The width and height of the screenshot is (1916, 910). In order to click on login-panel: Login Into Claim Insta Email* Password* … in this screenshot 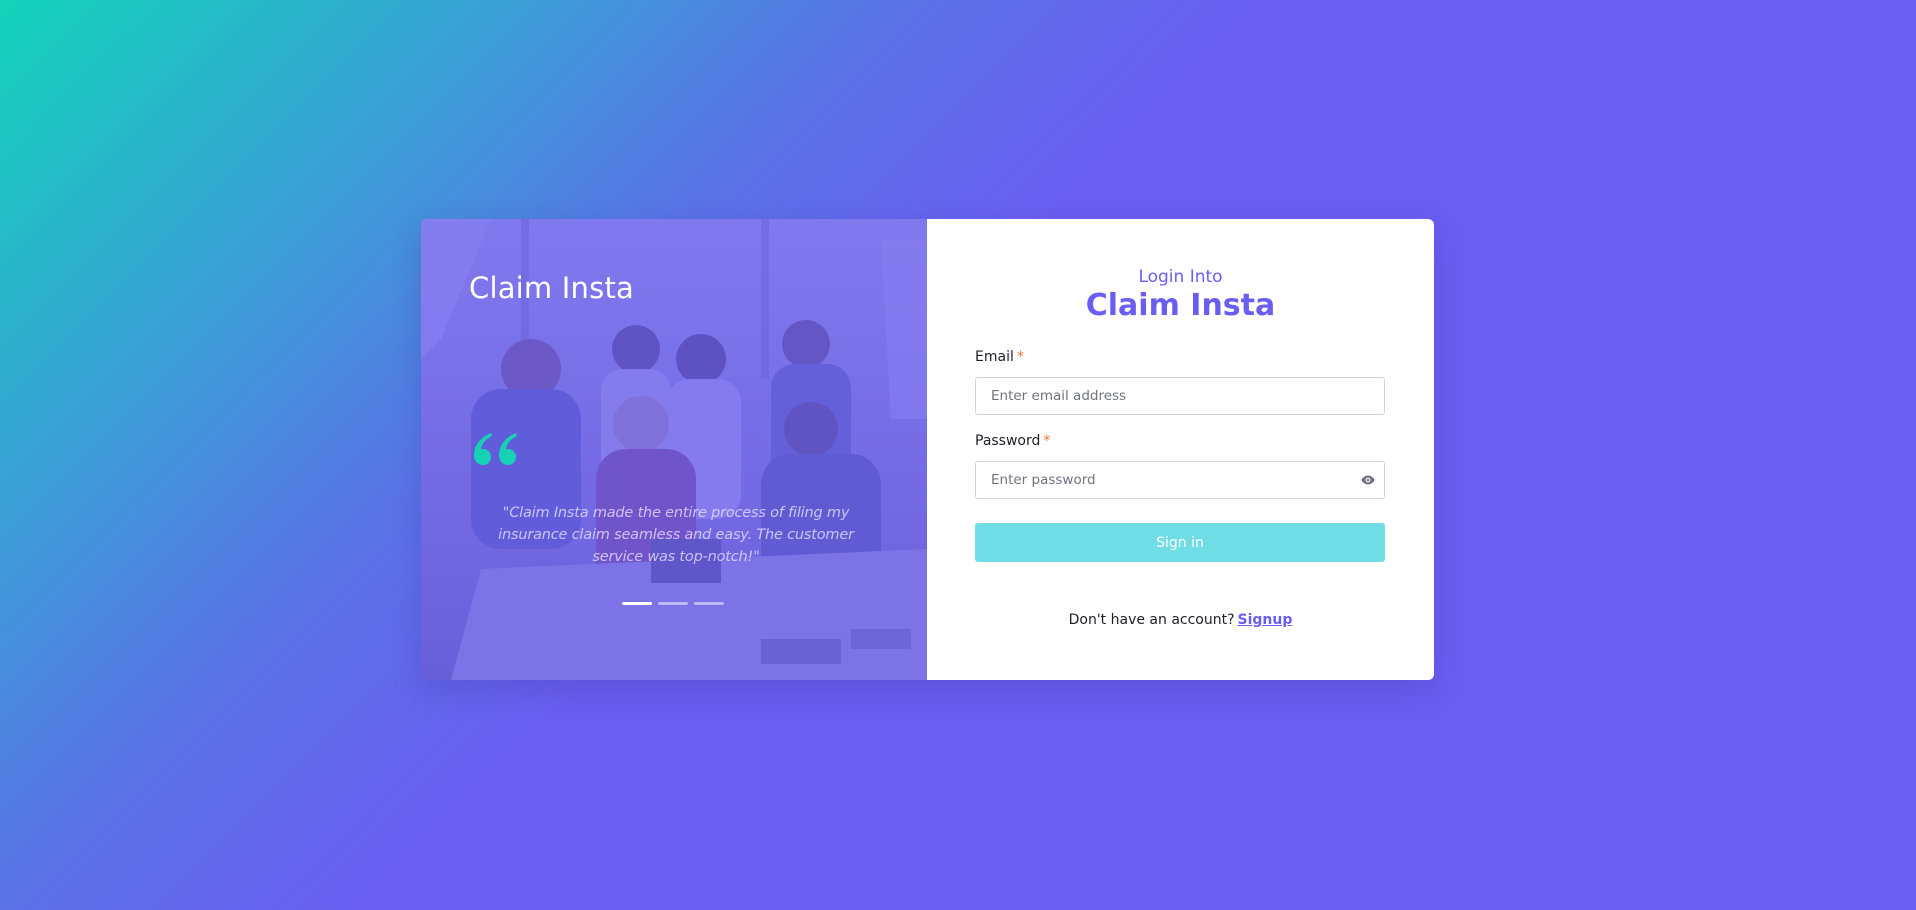, I will do `click(1180, 449)`.